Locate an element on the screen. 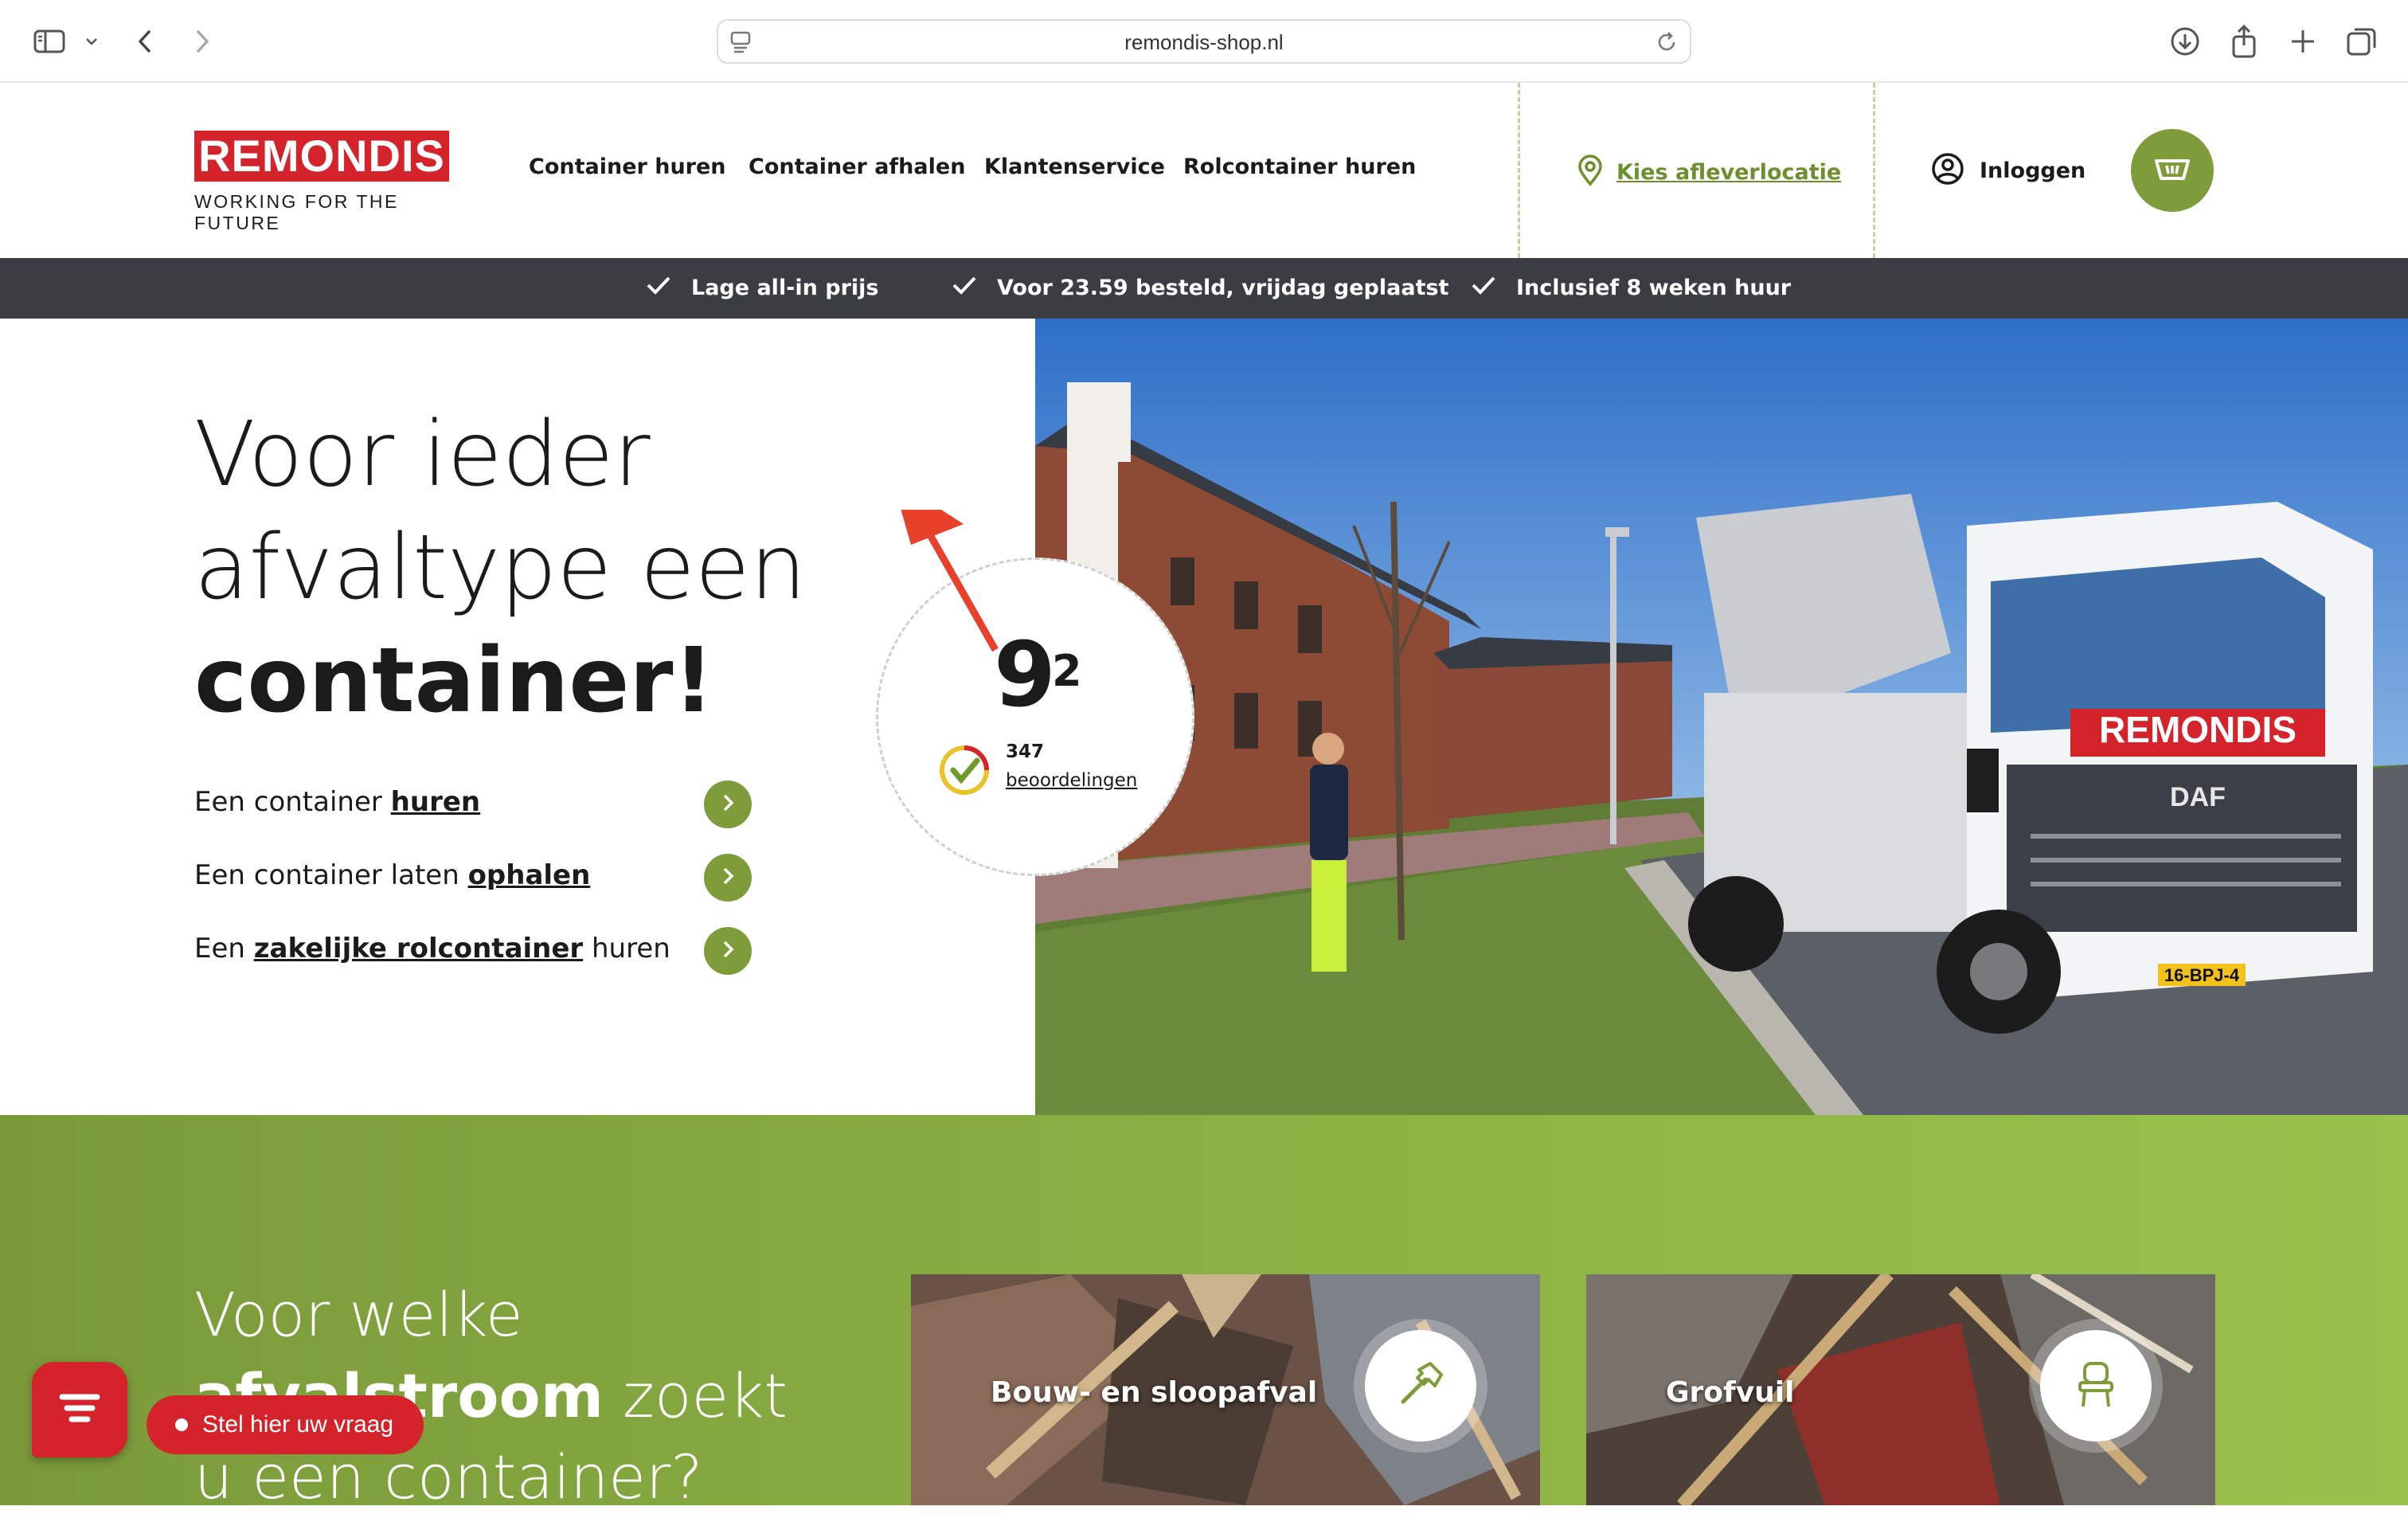 This screenshot has height=1518, width=2408. link-text: Een container laten is located at coordinates (331, 875).